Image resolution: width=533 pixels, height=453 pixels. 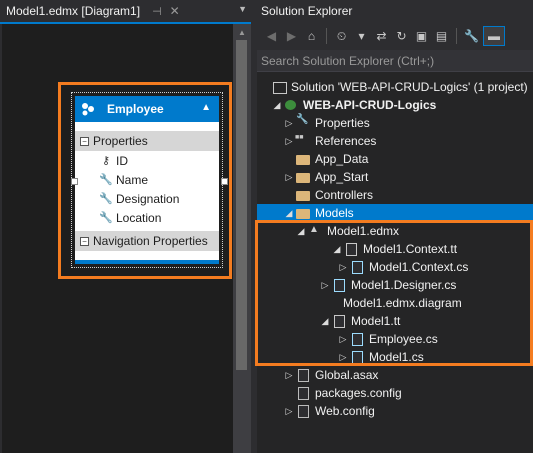 What do you see at coordinates (145, 180) in the screenshot?
I see `highlight-box` at bounding box center [145, 180].